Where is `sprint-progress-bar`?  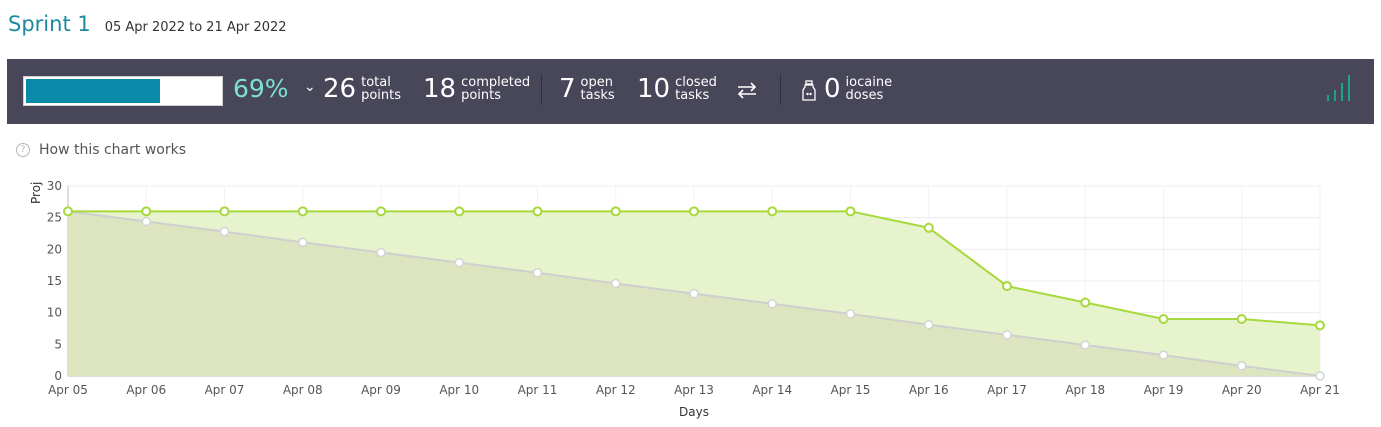
sprint-progress-bar is located at coordinates (123, 91).